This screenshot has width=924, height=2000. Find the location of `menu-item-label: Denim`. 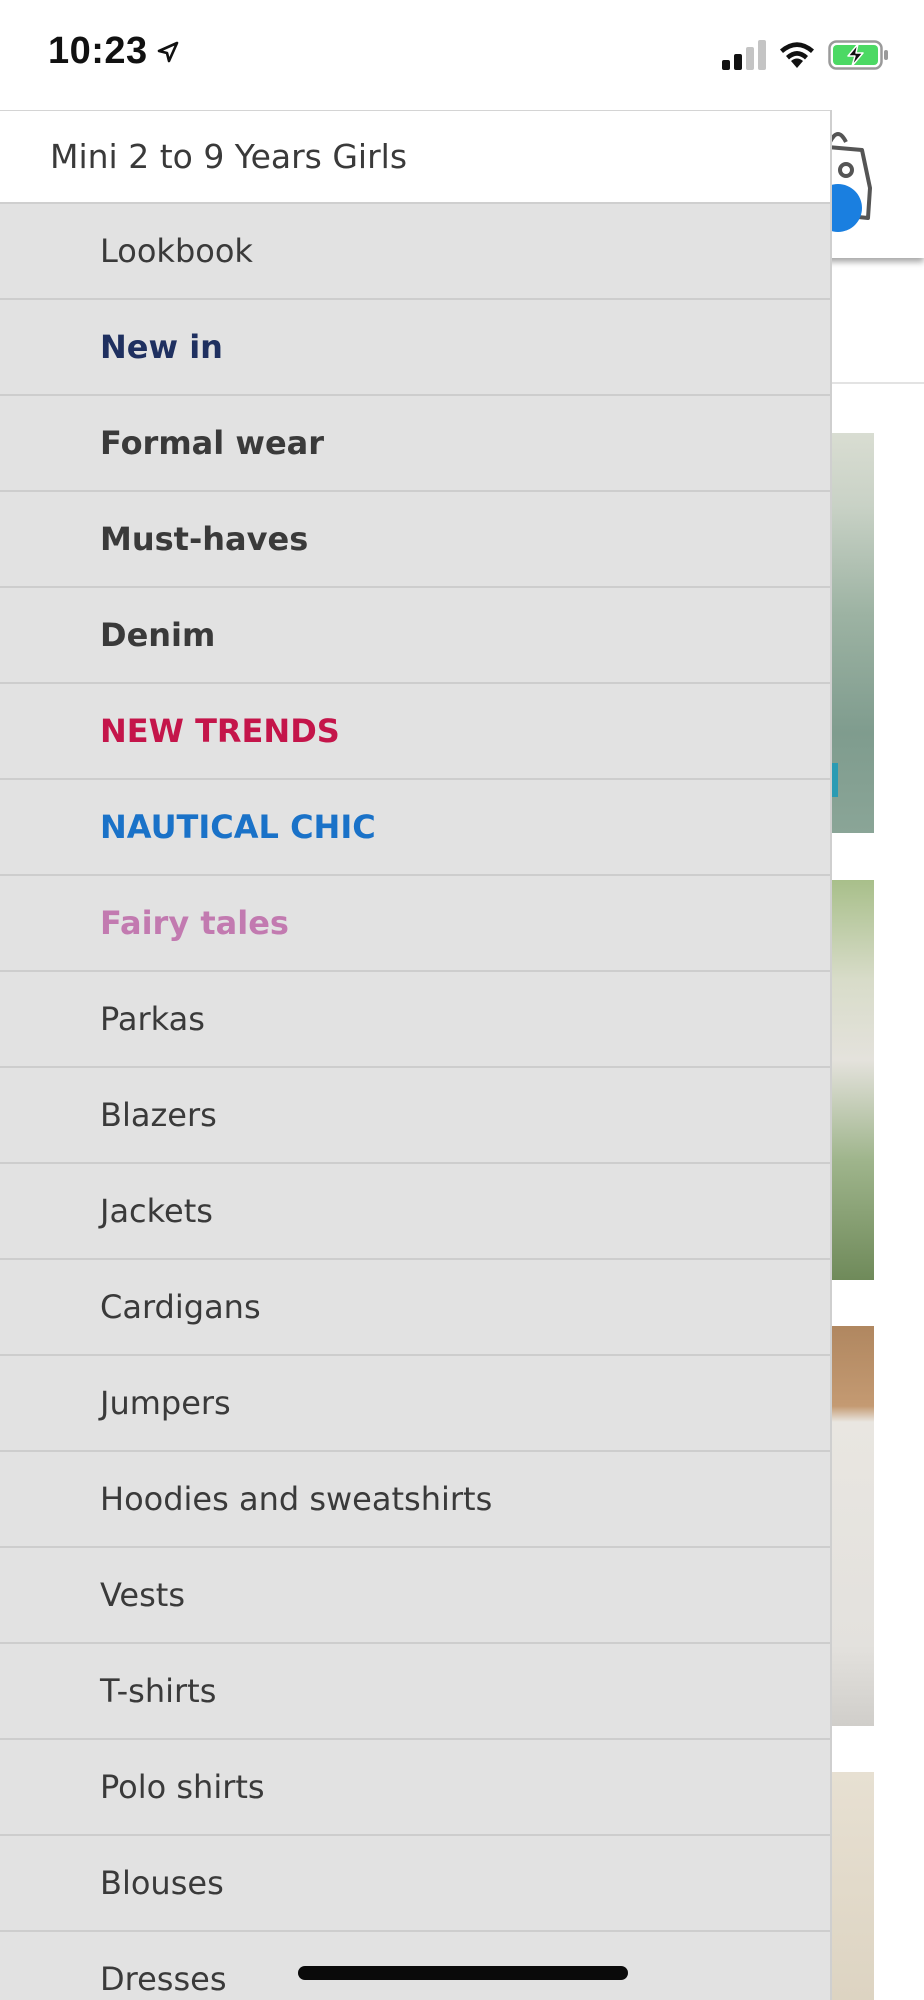

menu-item-label: Denim is located at coordinates (158, 635).